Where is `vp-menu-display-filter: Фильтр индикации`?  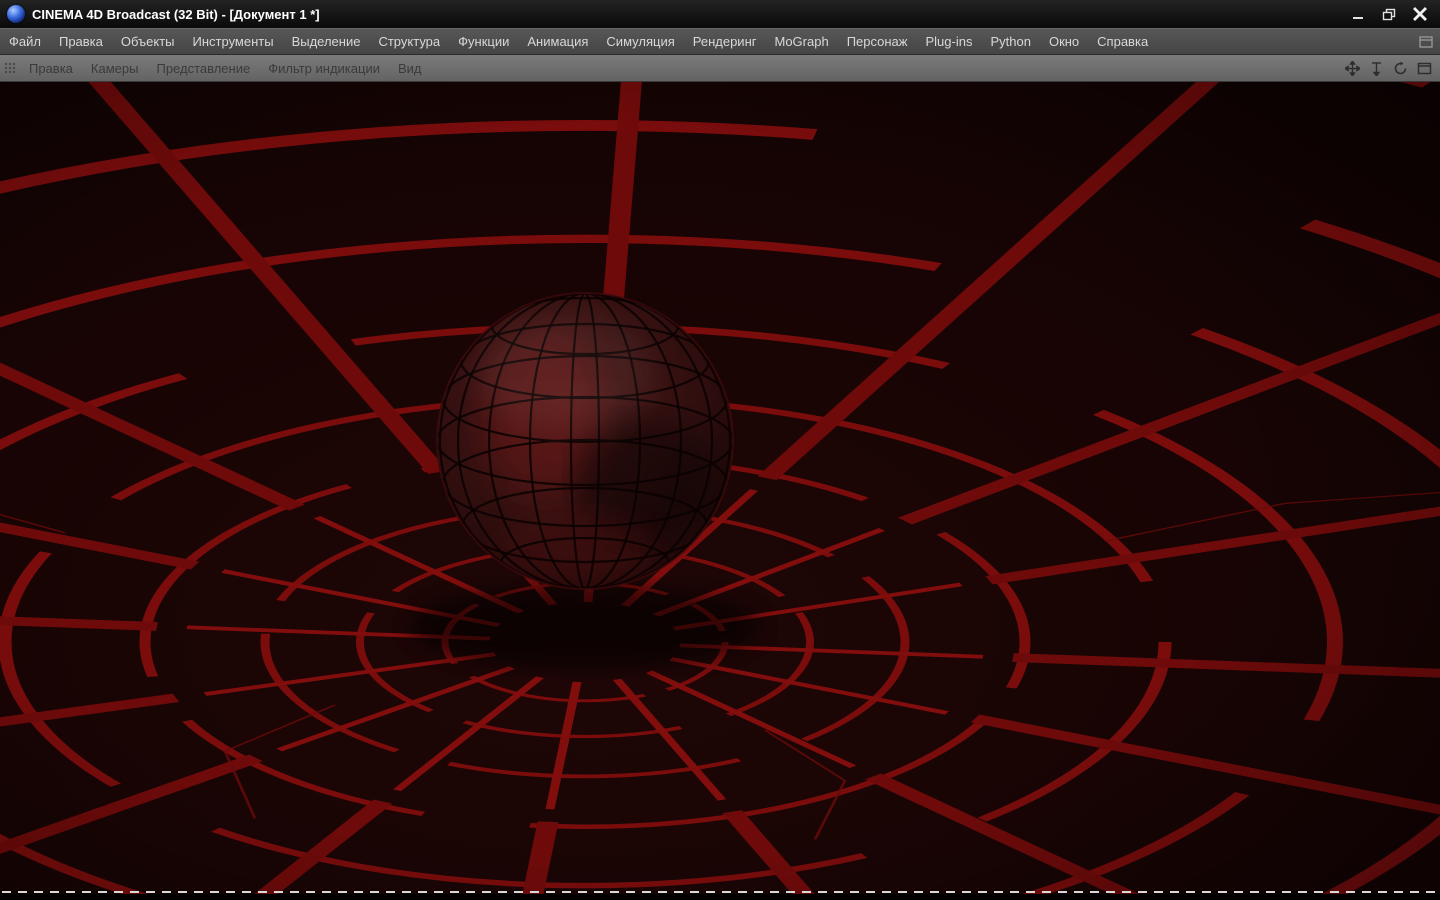
vp-menu-display-filter: Фильтр индикации is located at coordinates (324, 68).